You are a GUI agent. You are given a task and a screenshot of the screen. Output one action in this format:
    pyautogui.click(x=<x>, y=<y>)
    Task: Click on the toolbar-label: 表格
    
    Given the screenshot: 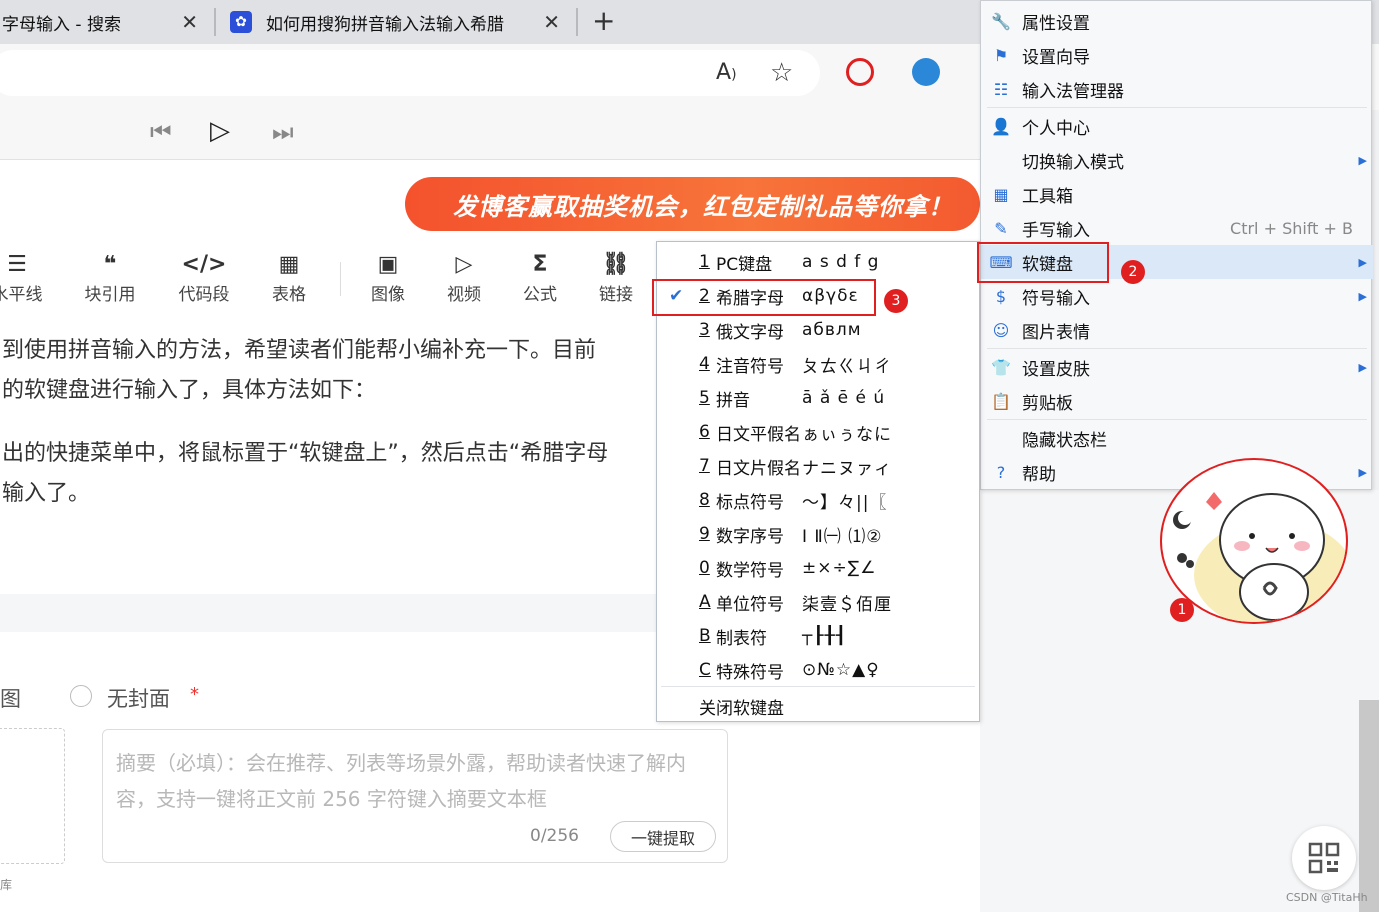 What is the action you would take?
    pyautogui.click(x=289, y=295)
    